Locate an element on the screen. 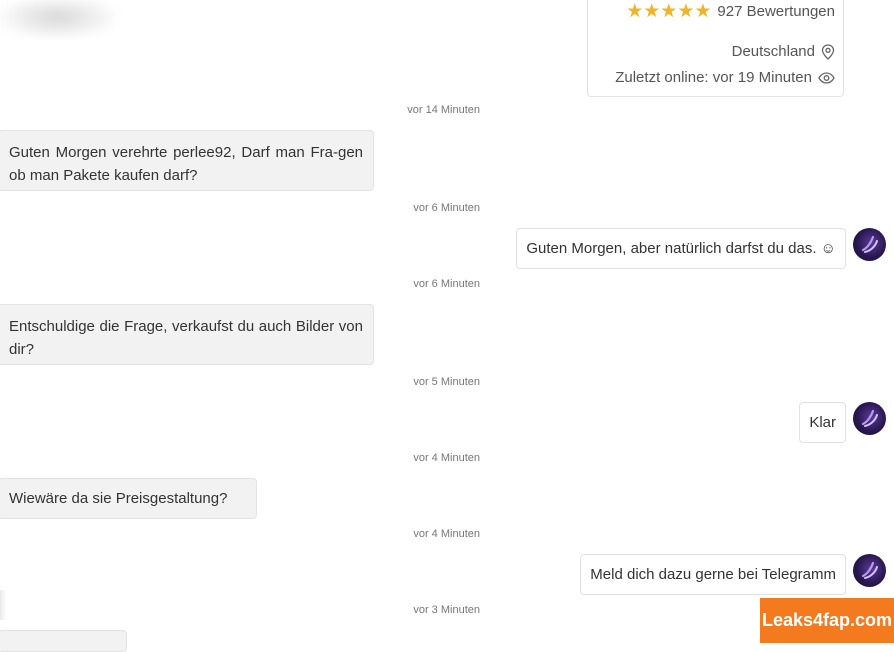 Image resolution: width=894 pixels, height=652 pixels. watermark: Leaks4fap.com is located at coordinates (827, 620).